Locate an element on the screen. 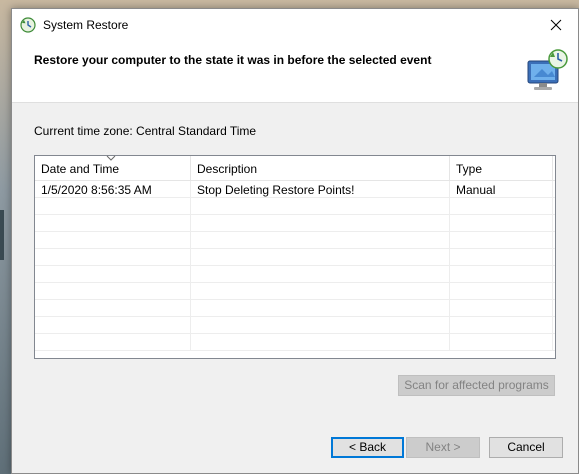 This screenshot has width=579, height=474. close-button is located at coordinates (556, 25).